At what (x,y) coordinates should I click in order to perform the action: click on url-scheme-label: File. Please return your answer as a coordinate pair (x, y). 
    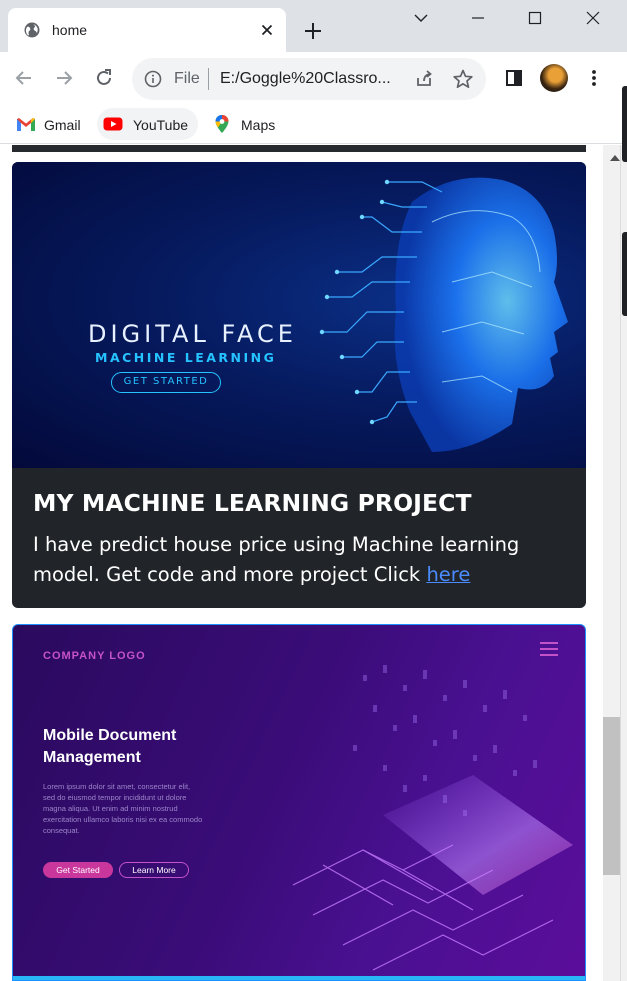
    Looking at the image, I should click on (187, 78).